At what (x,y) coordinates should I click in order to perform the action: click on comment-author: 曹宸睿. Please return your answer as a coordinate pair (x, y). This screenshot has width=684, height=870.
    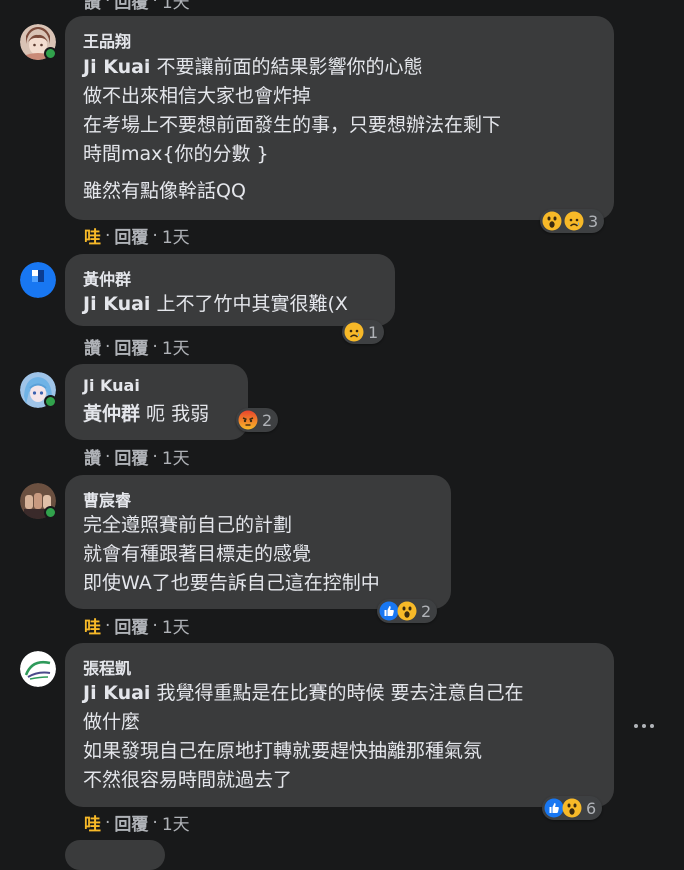
    Looking at the image, I should click on (107, 499).